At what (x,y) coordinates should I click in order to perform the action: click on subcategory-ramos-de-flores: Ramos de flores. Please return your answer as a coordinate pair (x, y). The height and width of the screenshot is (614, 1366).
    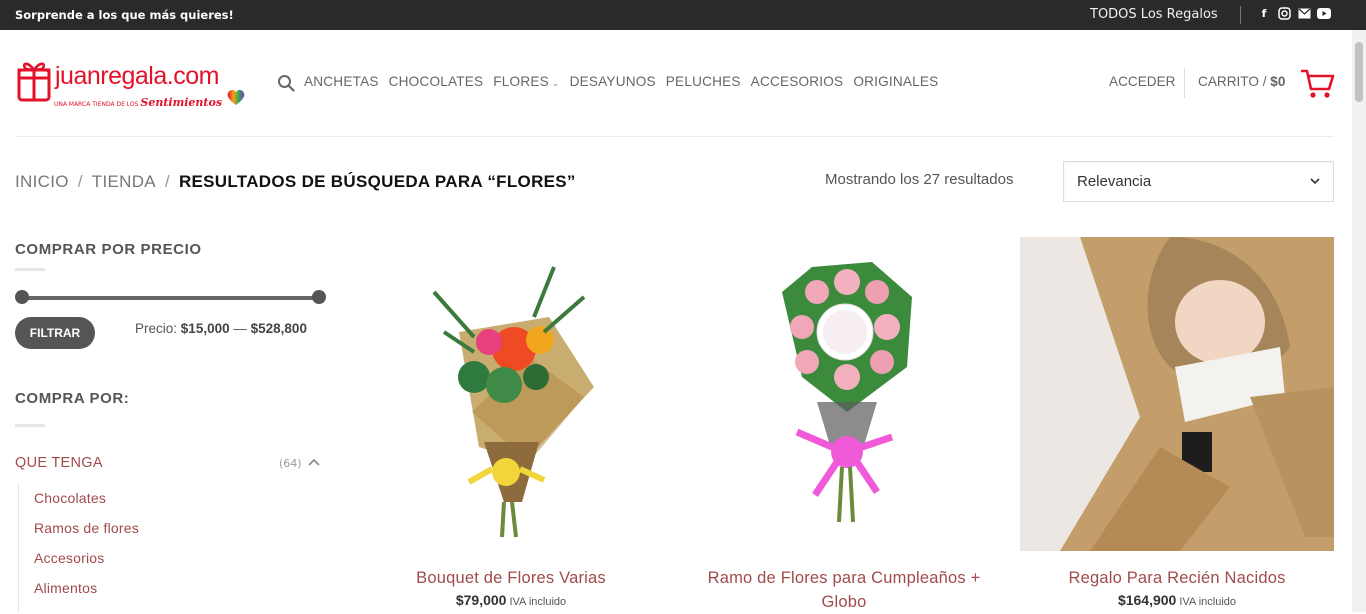
    Looking at the image, I should click on (86, 528).